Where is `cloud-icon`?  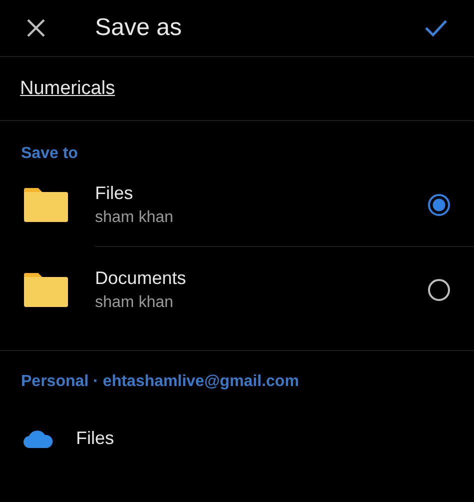
cloud-icon is located at coordinates (38, 438).